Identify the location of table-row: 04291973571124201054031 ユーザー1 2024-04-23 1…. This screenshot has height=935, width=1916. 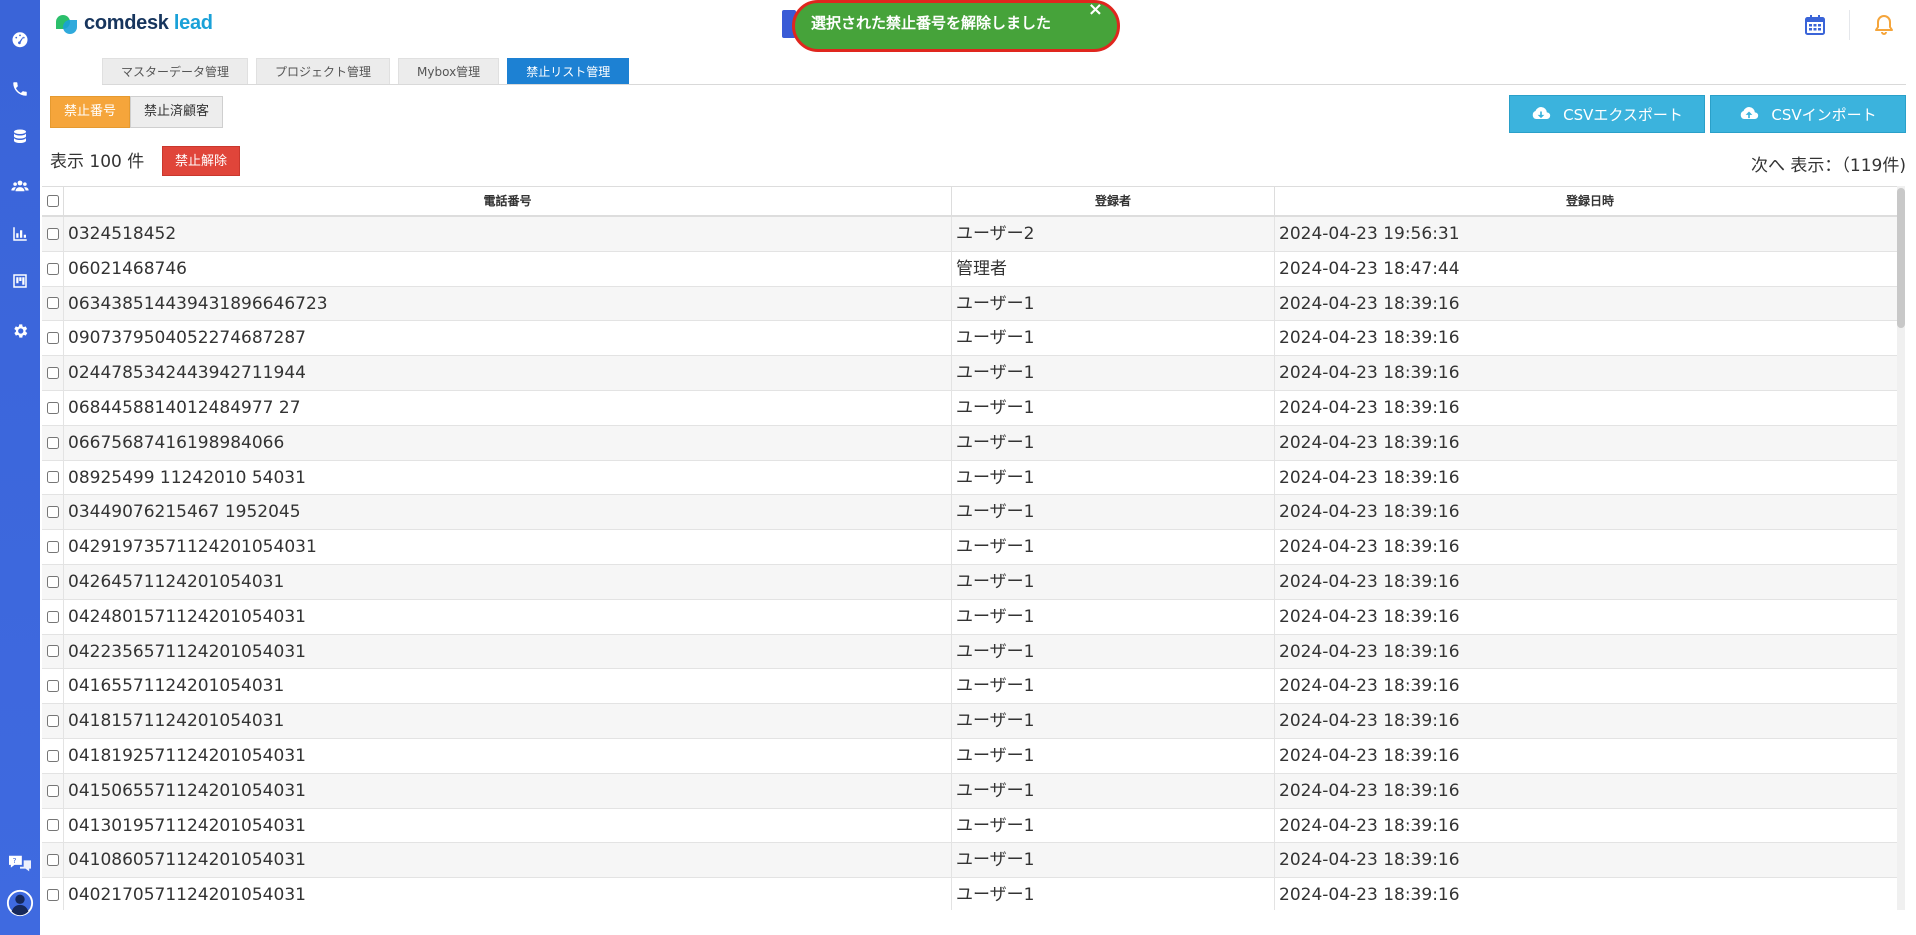
(973, 547).